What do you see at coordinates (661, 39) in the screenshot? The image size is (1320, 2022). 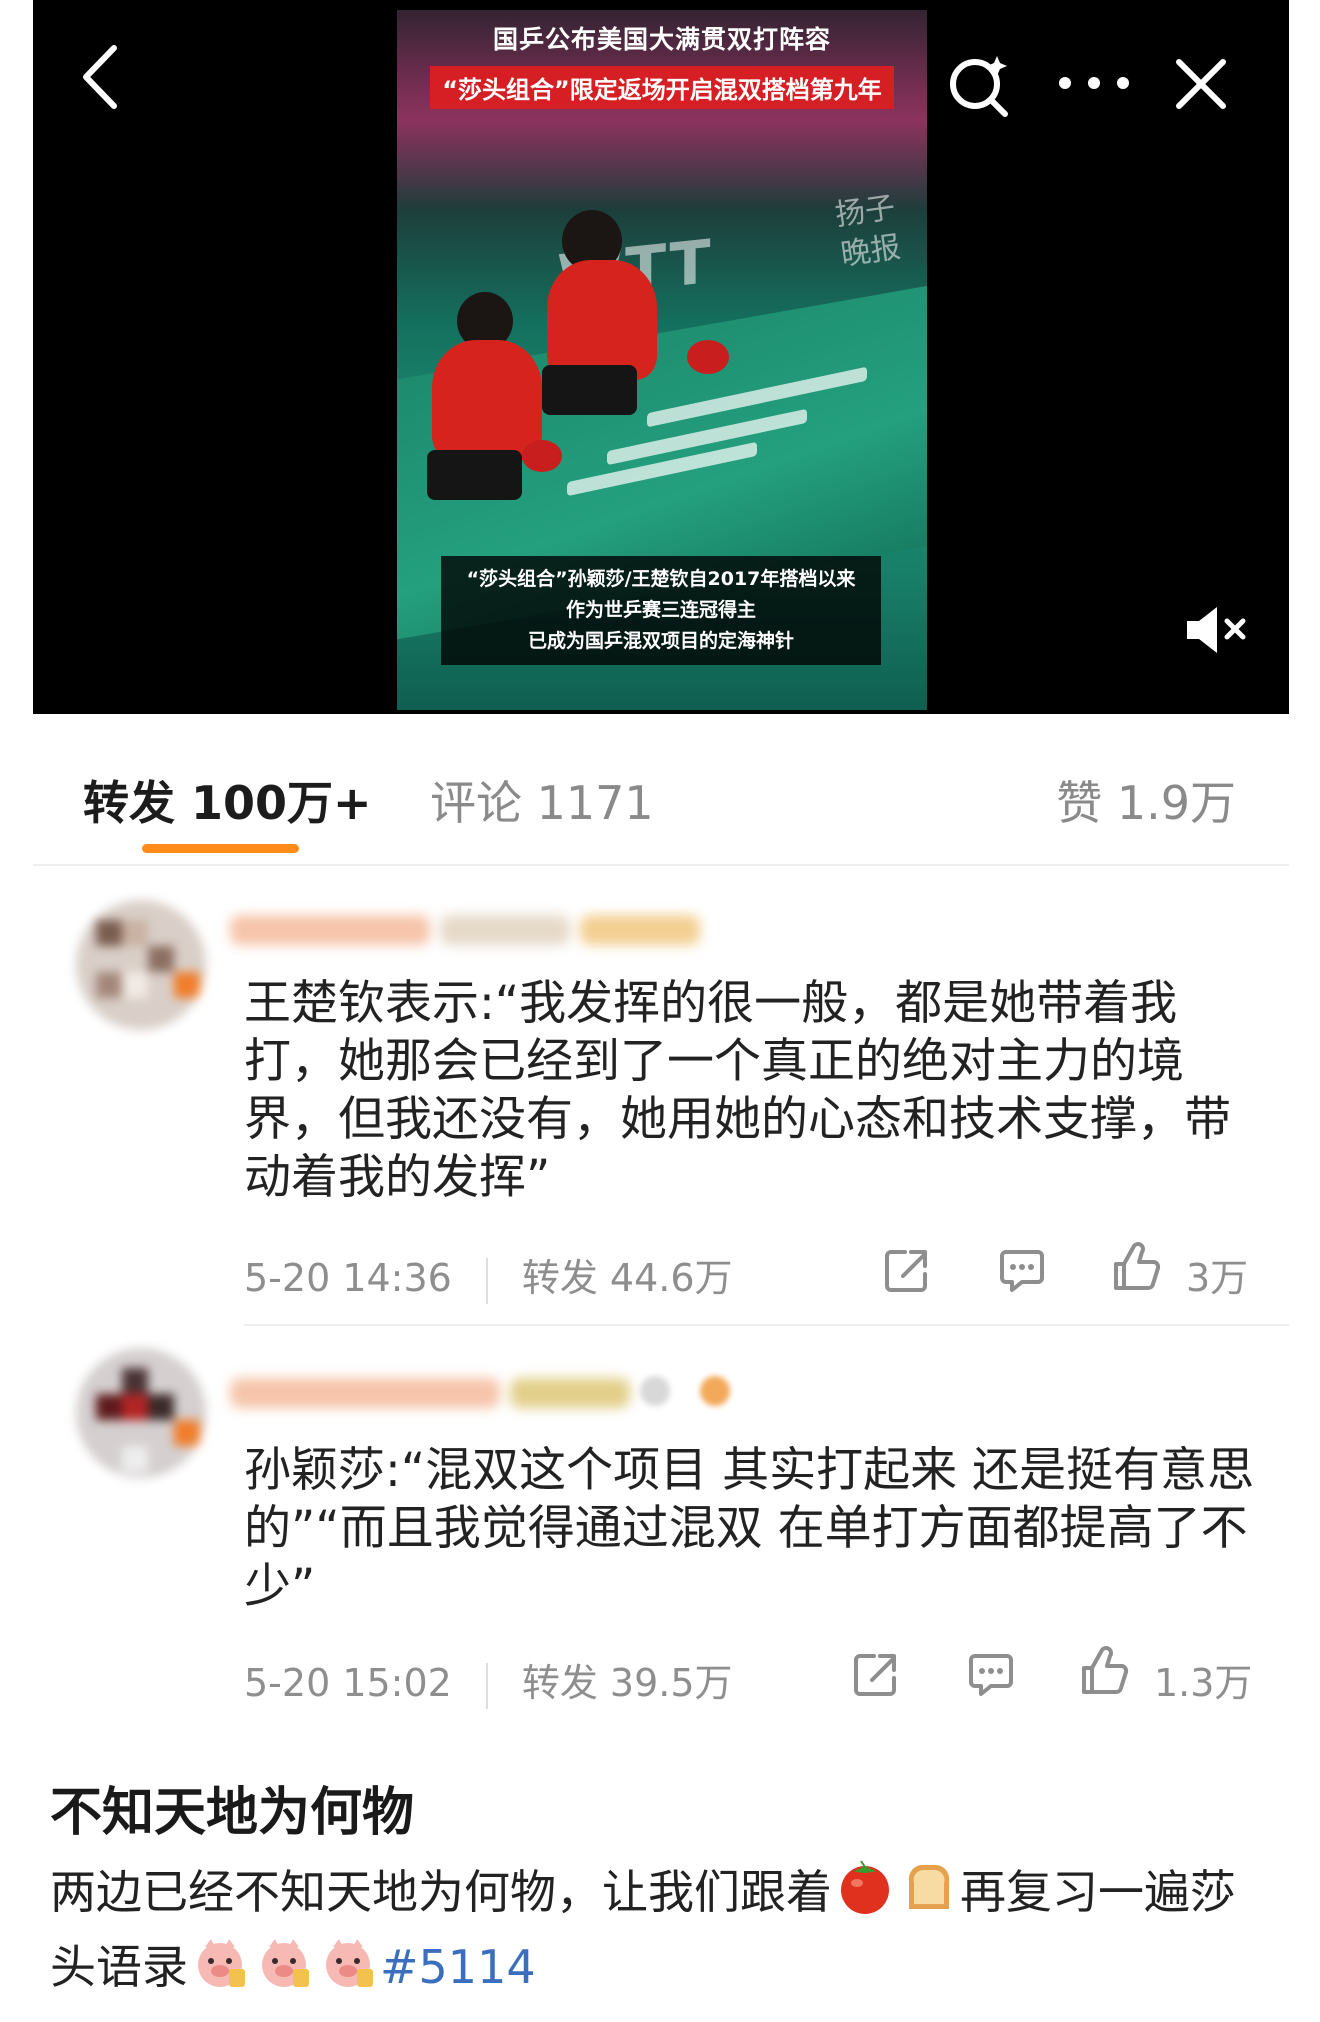 I see `headline-line1: 国乒公布美国大满贯双打阵容` at bounding box center [661, 39].